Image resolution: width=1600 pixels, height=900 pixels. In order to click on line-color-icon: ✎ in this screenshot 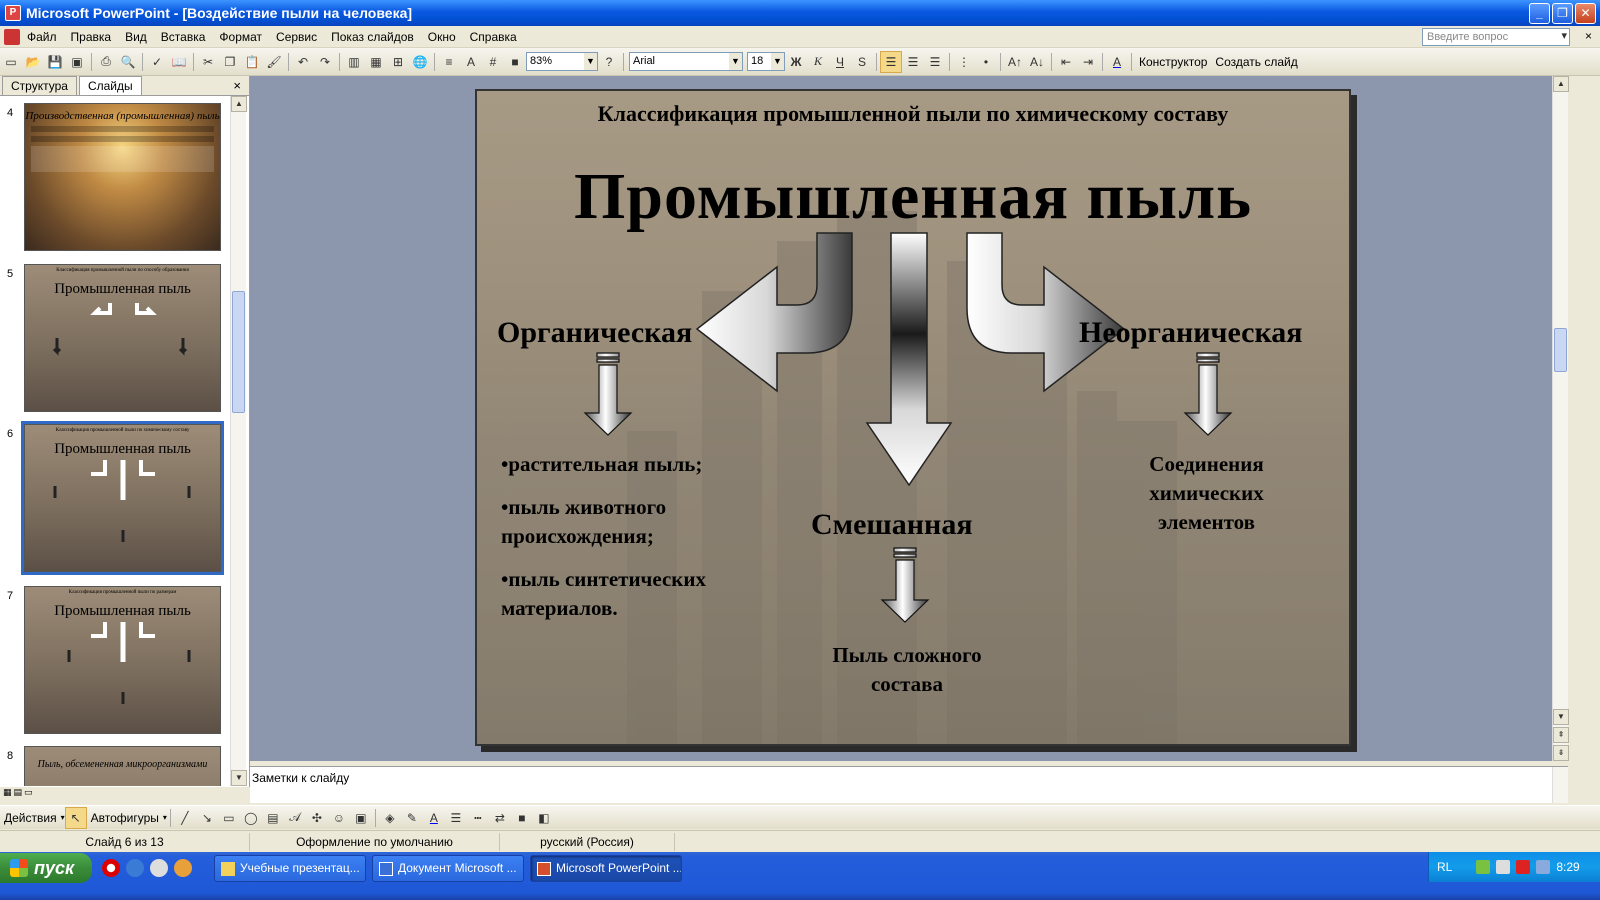, I will do `click(412, 818)`.